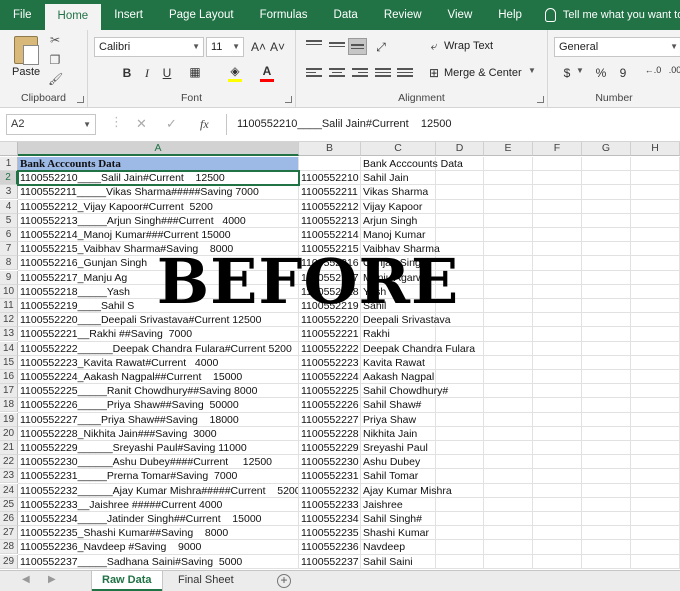 The height and width of the screenshot is (591, 680). I want to click on cell-c13: Rakhi, so click(398, 334).